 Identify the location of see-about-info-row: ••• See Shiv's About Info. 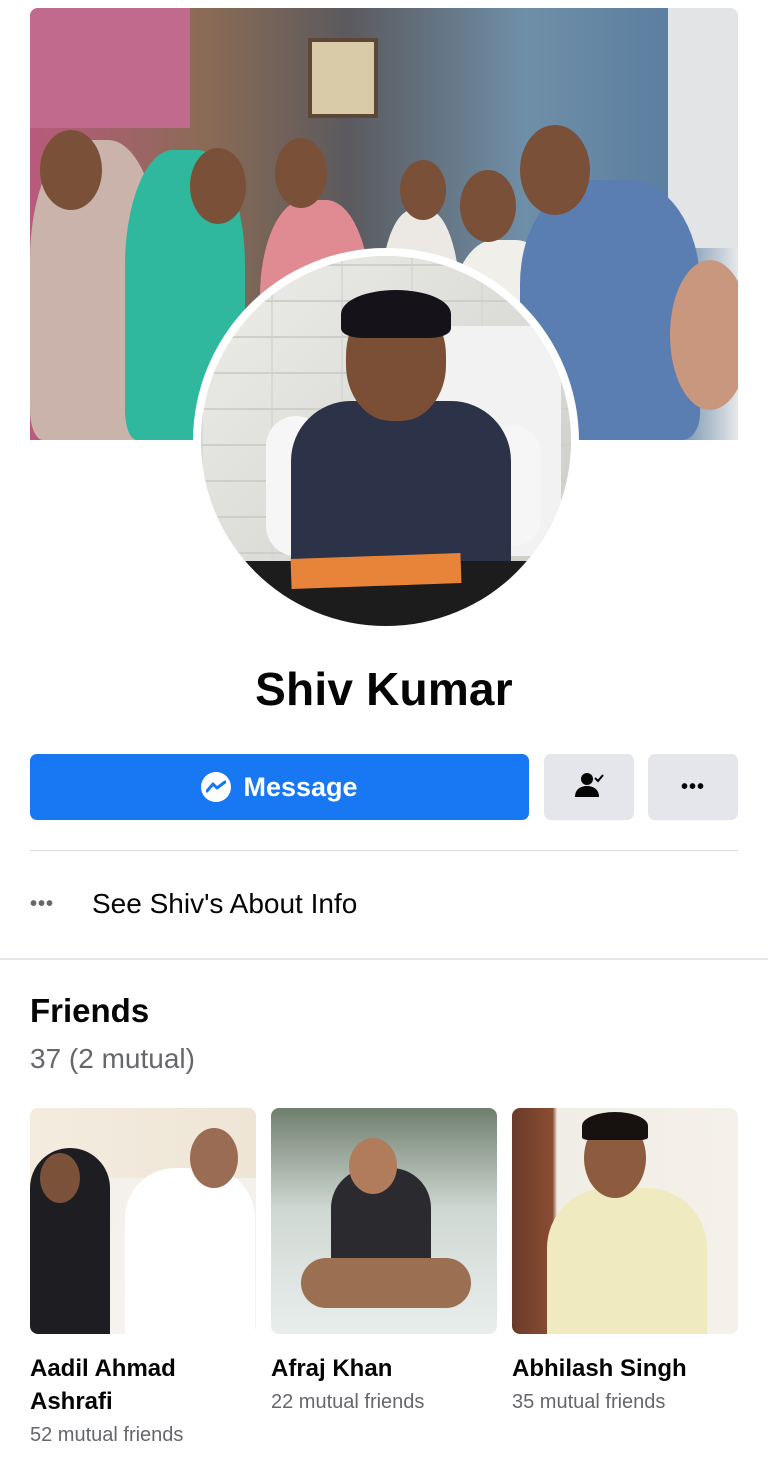
(384, 904).